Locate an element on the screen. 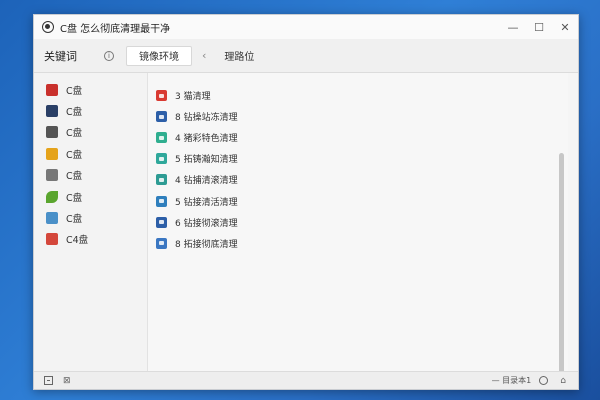  list-item-text: 5 拓铸瀚知清理 is located at coordinates (206, 160).